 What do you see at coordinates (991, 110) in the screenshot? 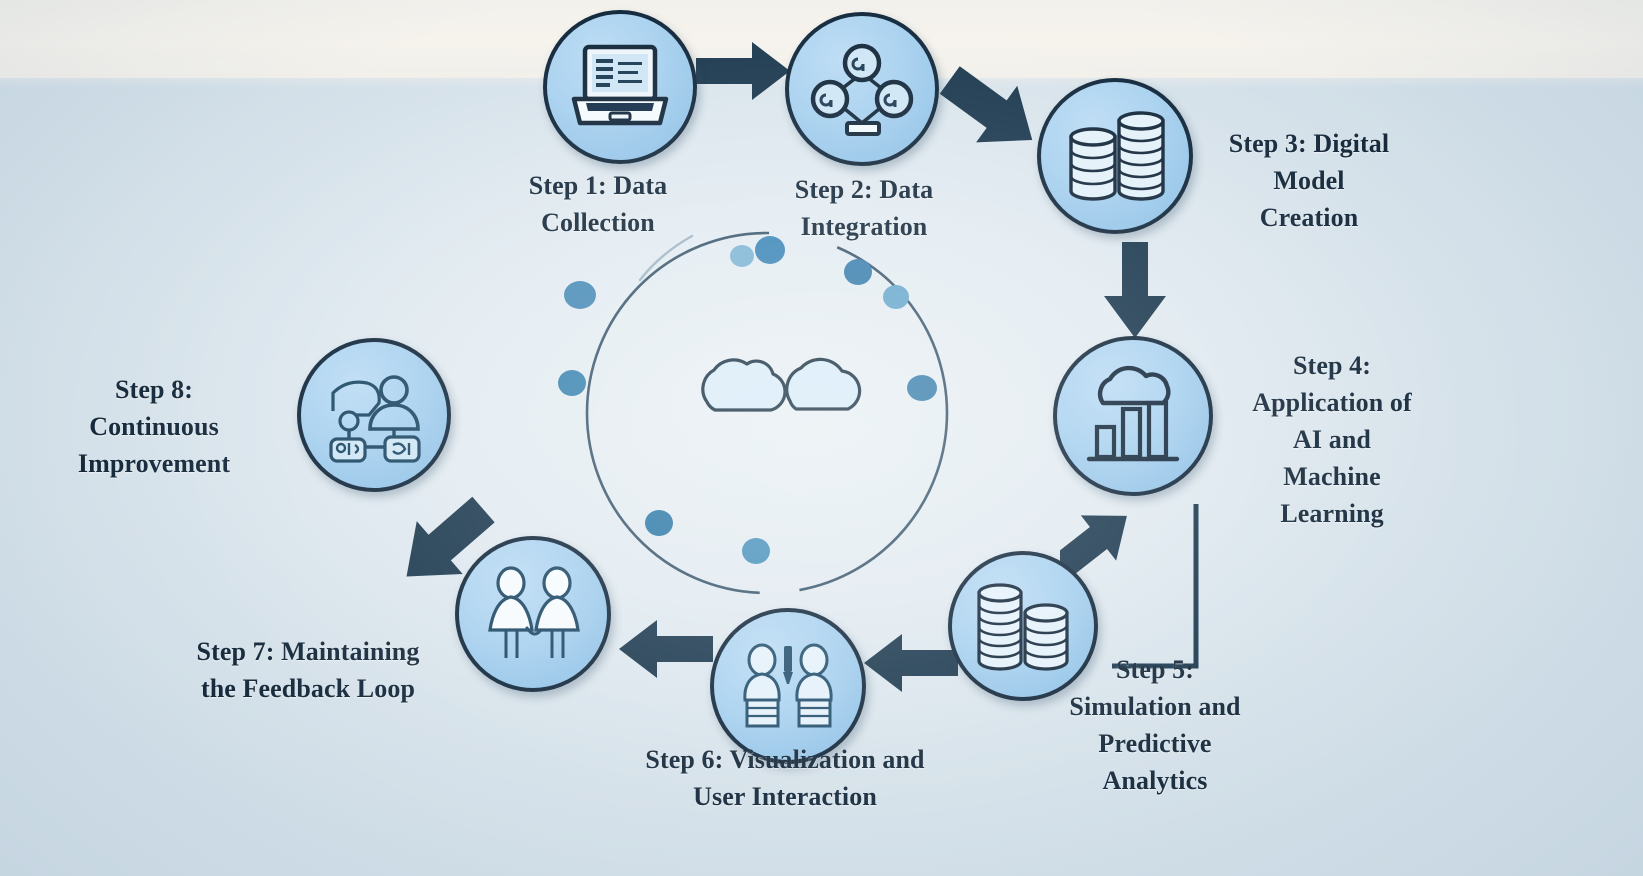
I see `arrow-step2-to-step3` at bounding box center [991, 110].